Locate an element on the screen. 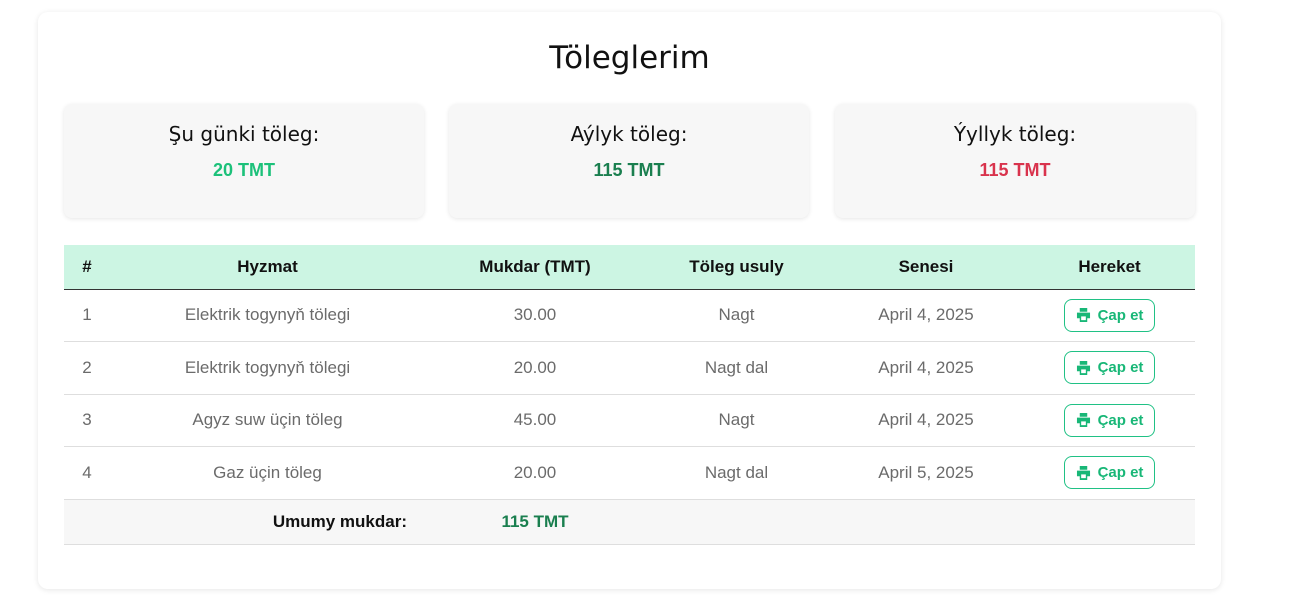 This screenshot has height=606, width=1300. summary-value-monthly: 115 TMT is located at coordinates (629, 170).